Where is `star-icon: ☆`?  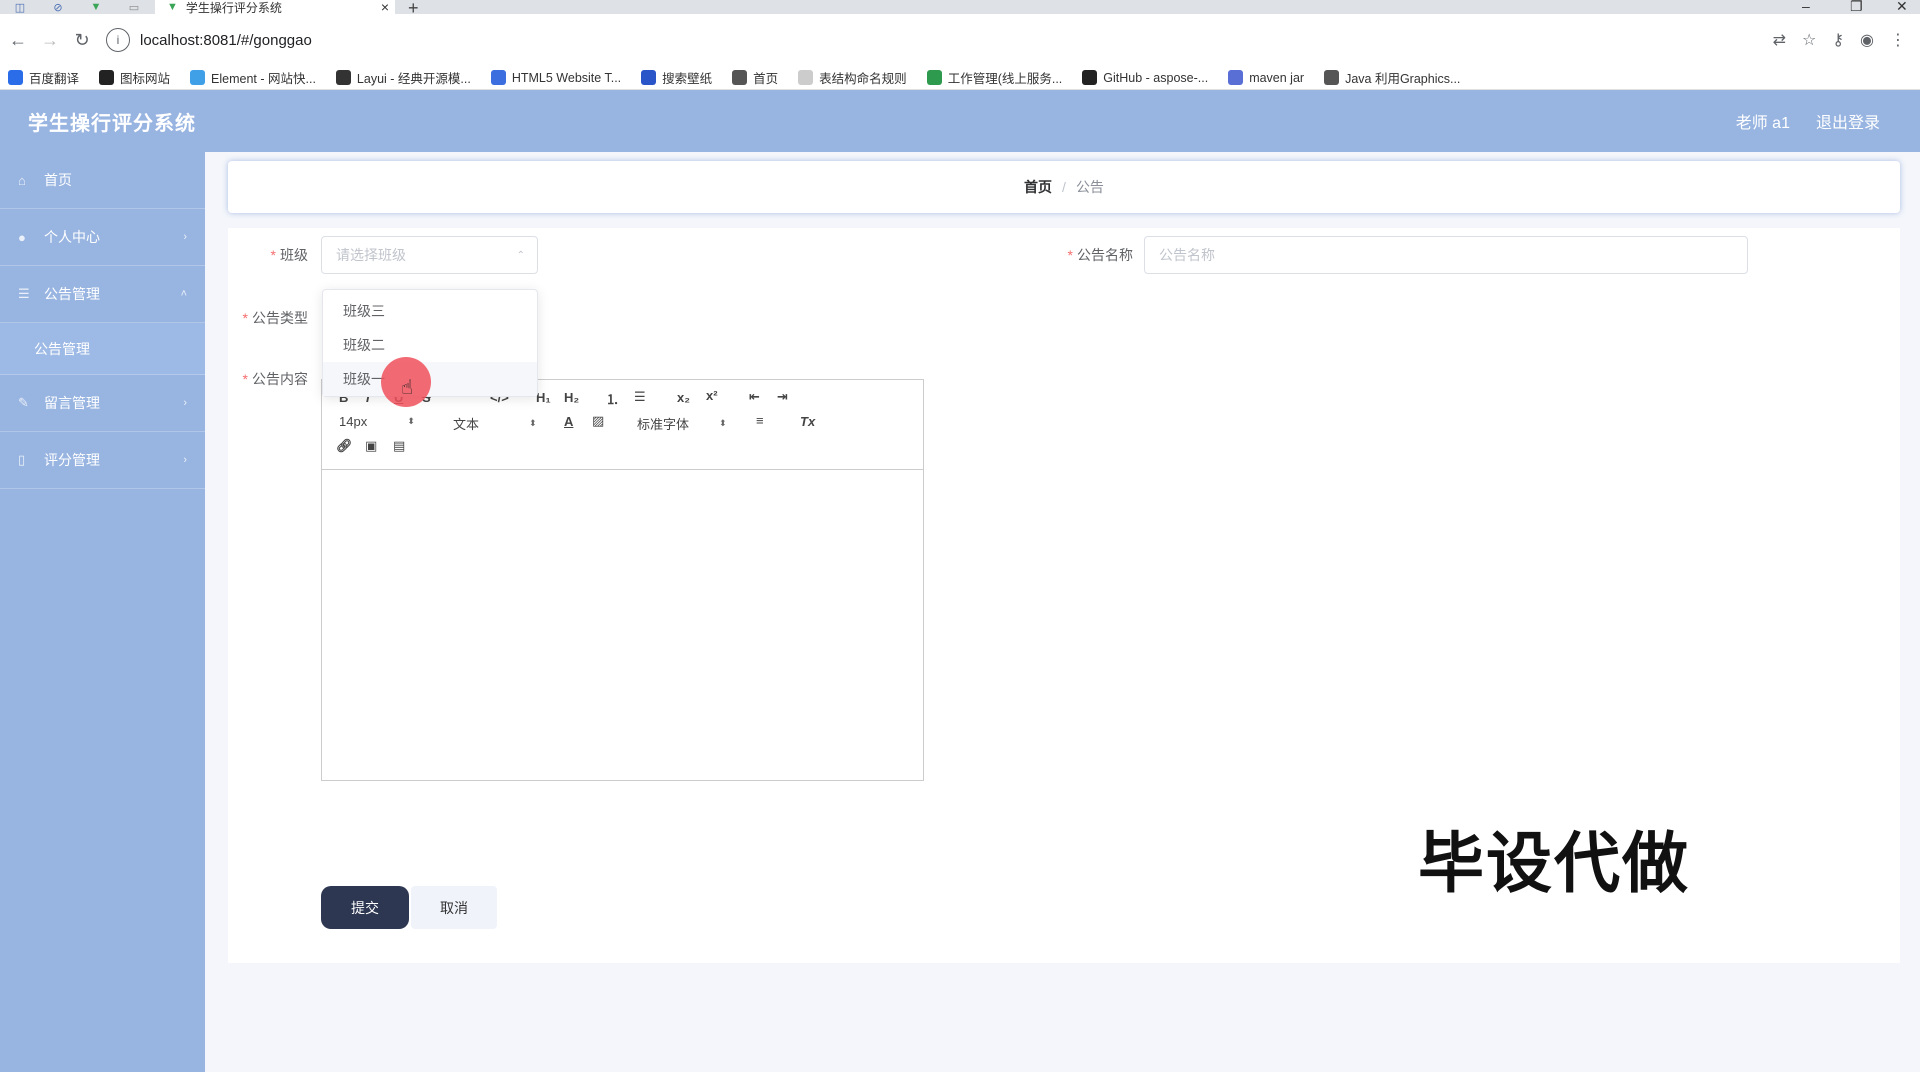
star-icon: ☆ is located at coordinates (1809, 40).